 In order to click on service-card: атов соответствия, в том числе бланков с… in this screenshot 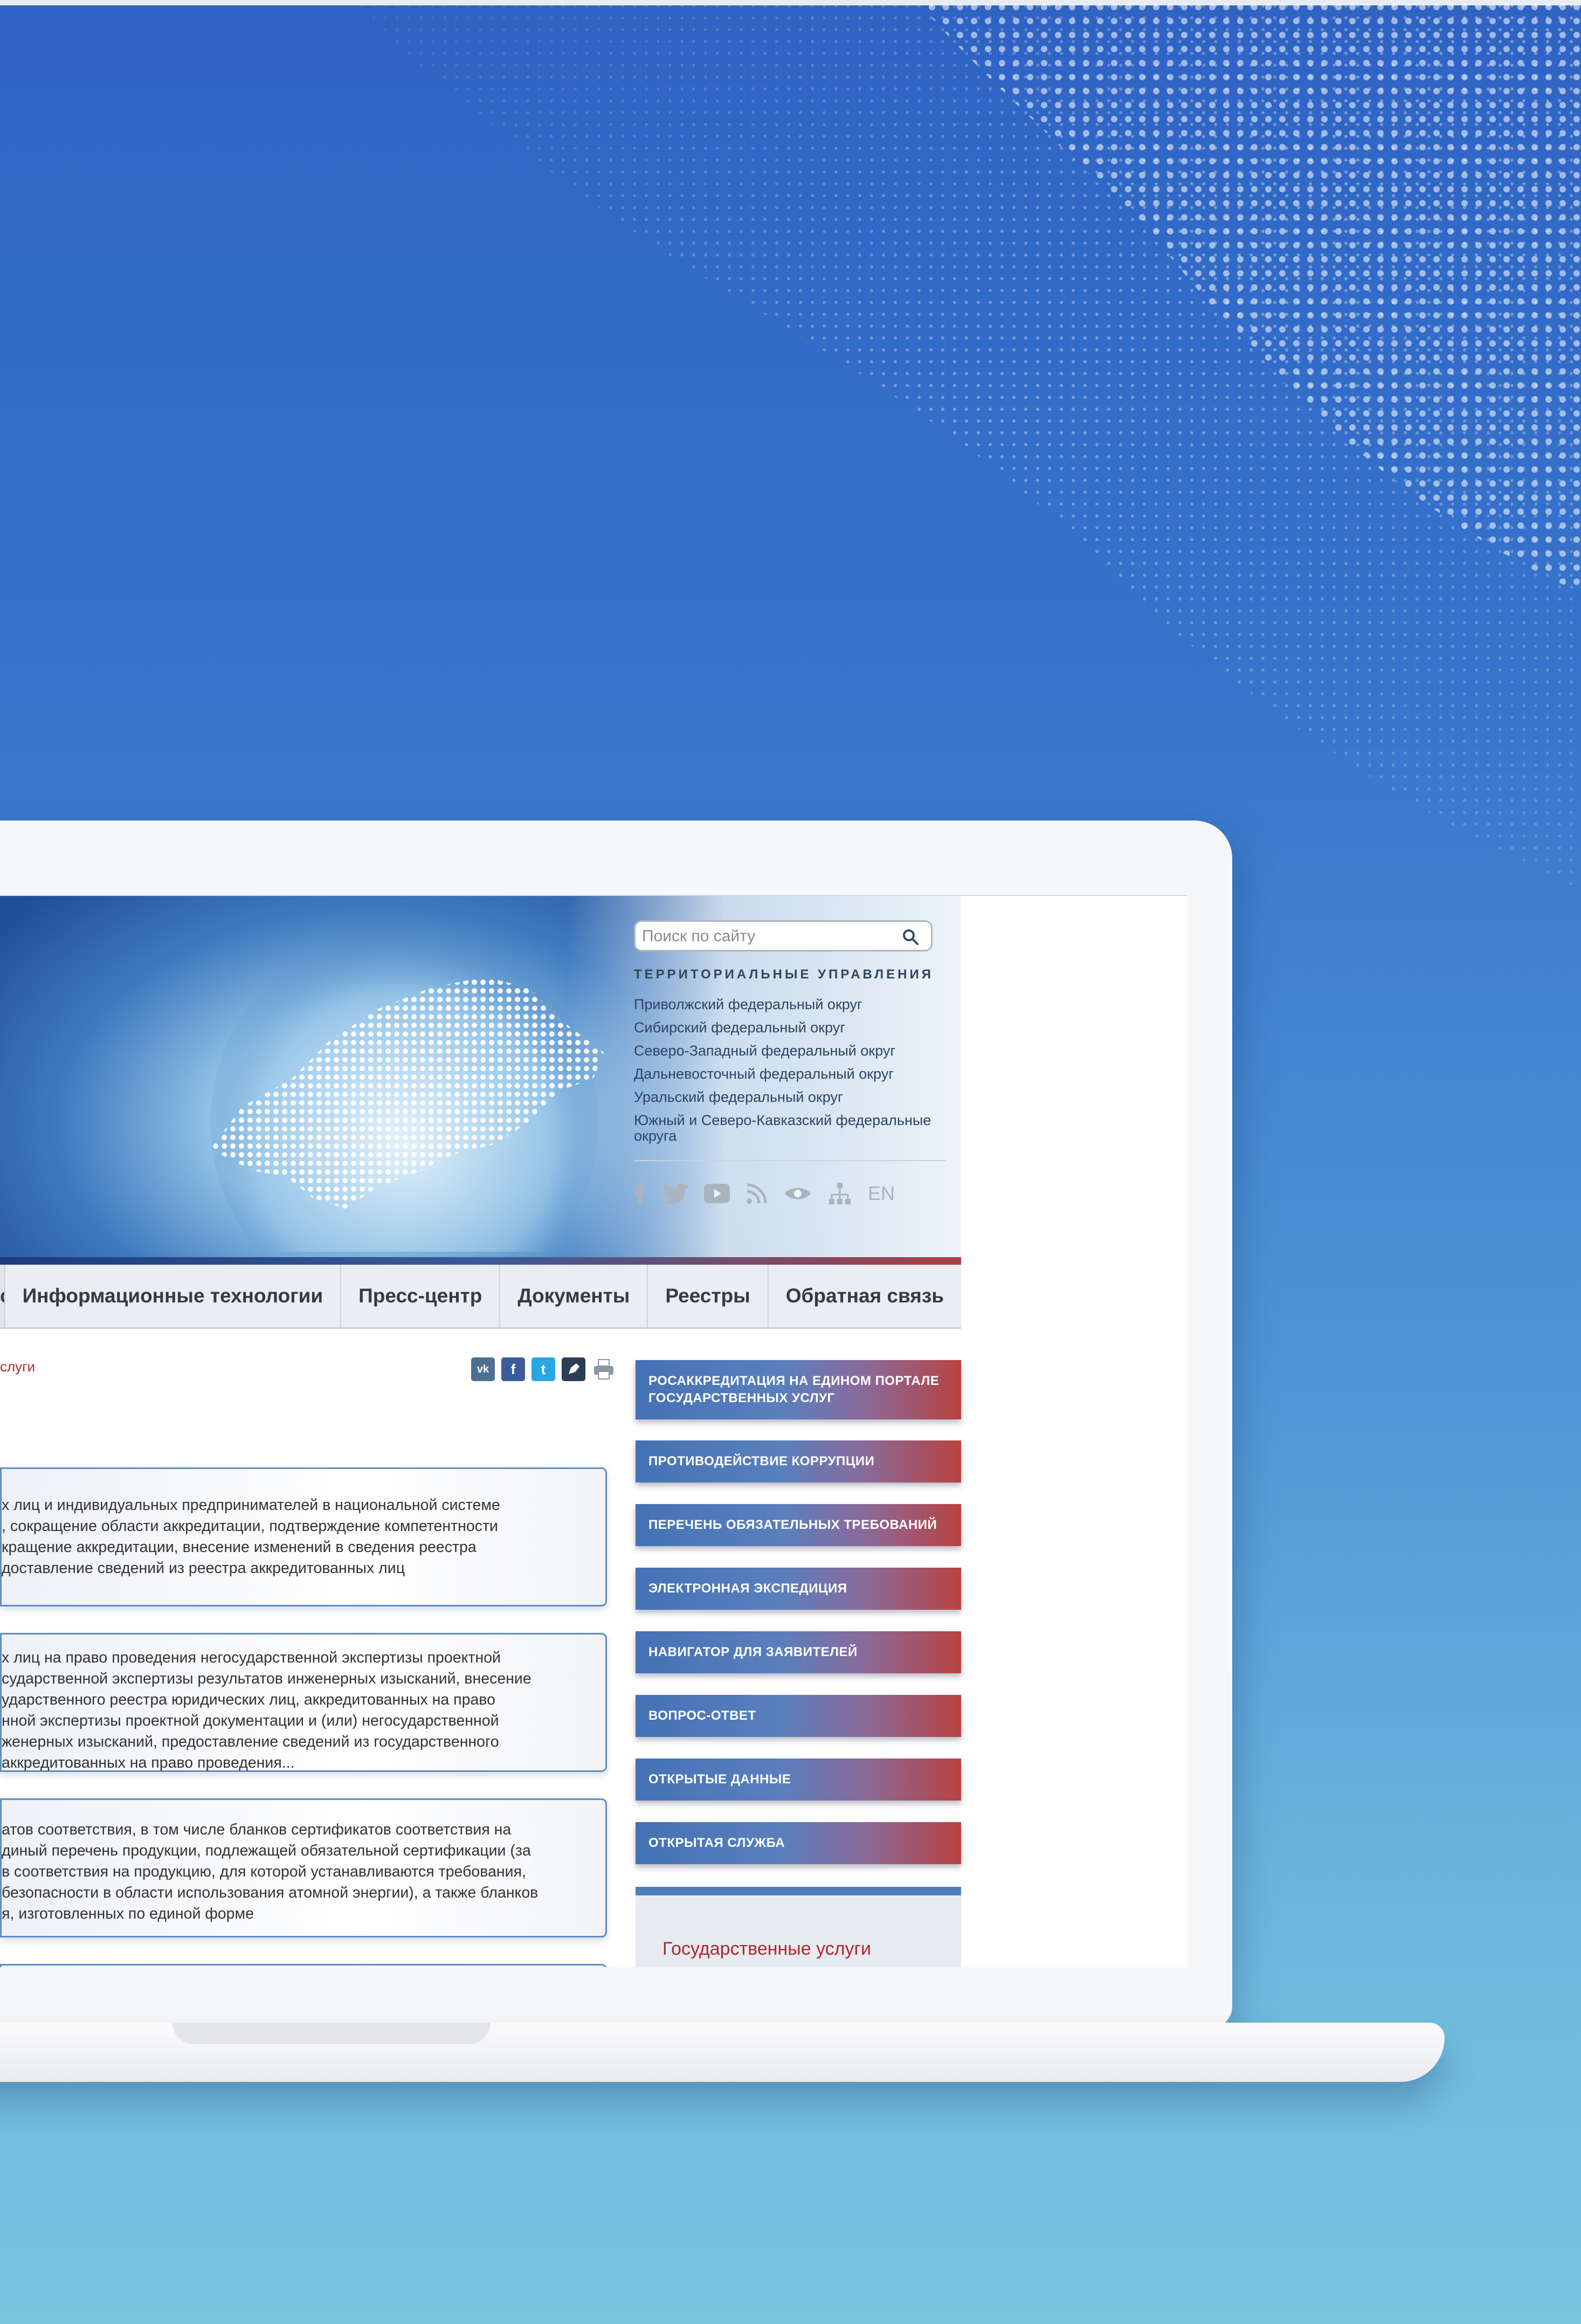, I will do `click(303, 1867)`.